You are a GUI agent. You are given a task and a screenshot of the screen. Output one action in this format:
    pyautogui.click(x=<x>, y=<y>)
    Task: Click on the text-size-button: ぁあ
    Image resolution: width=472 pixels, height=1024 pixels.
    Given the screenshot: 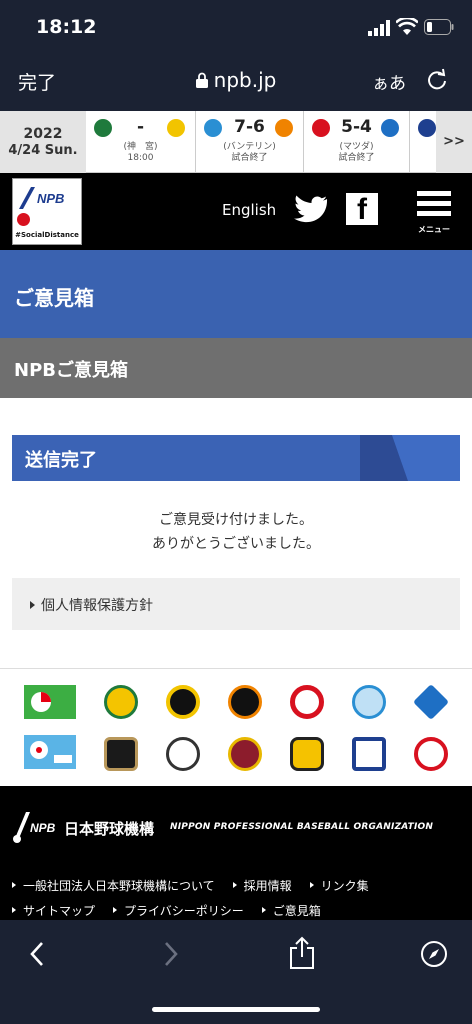 What is the action you would take?
    pyautogui.click(x=389, y=81)
    